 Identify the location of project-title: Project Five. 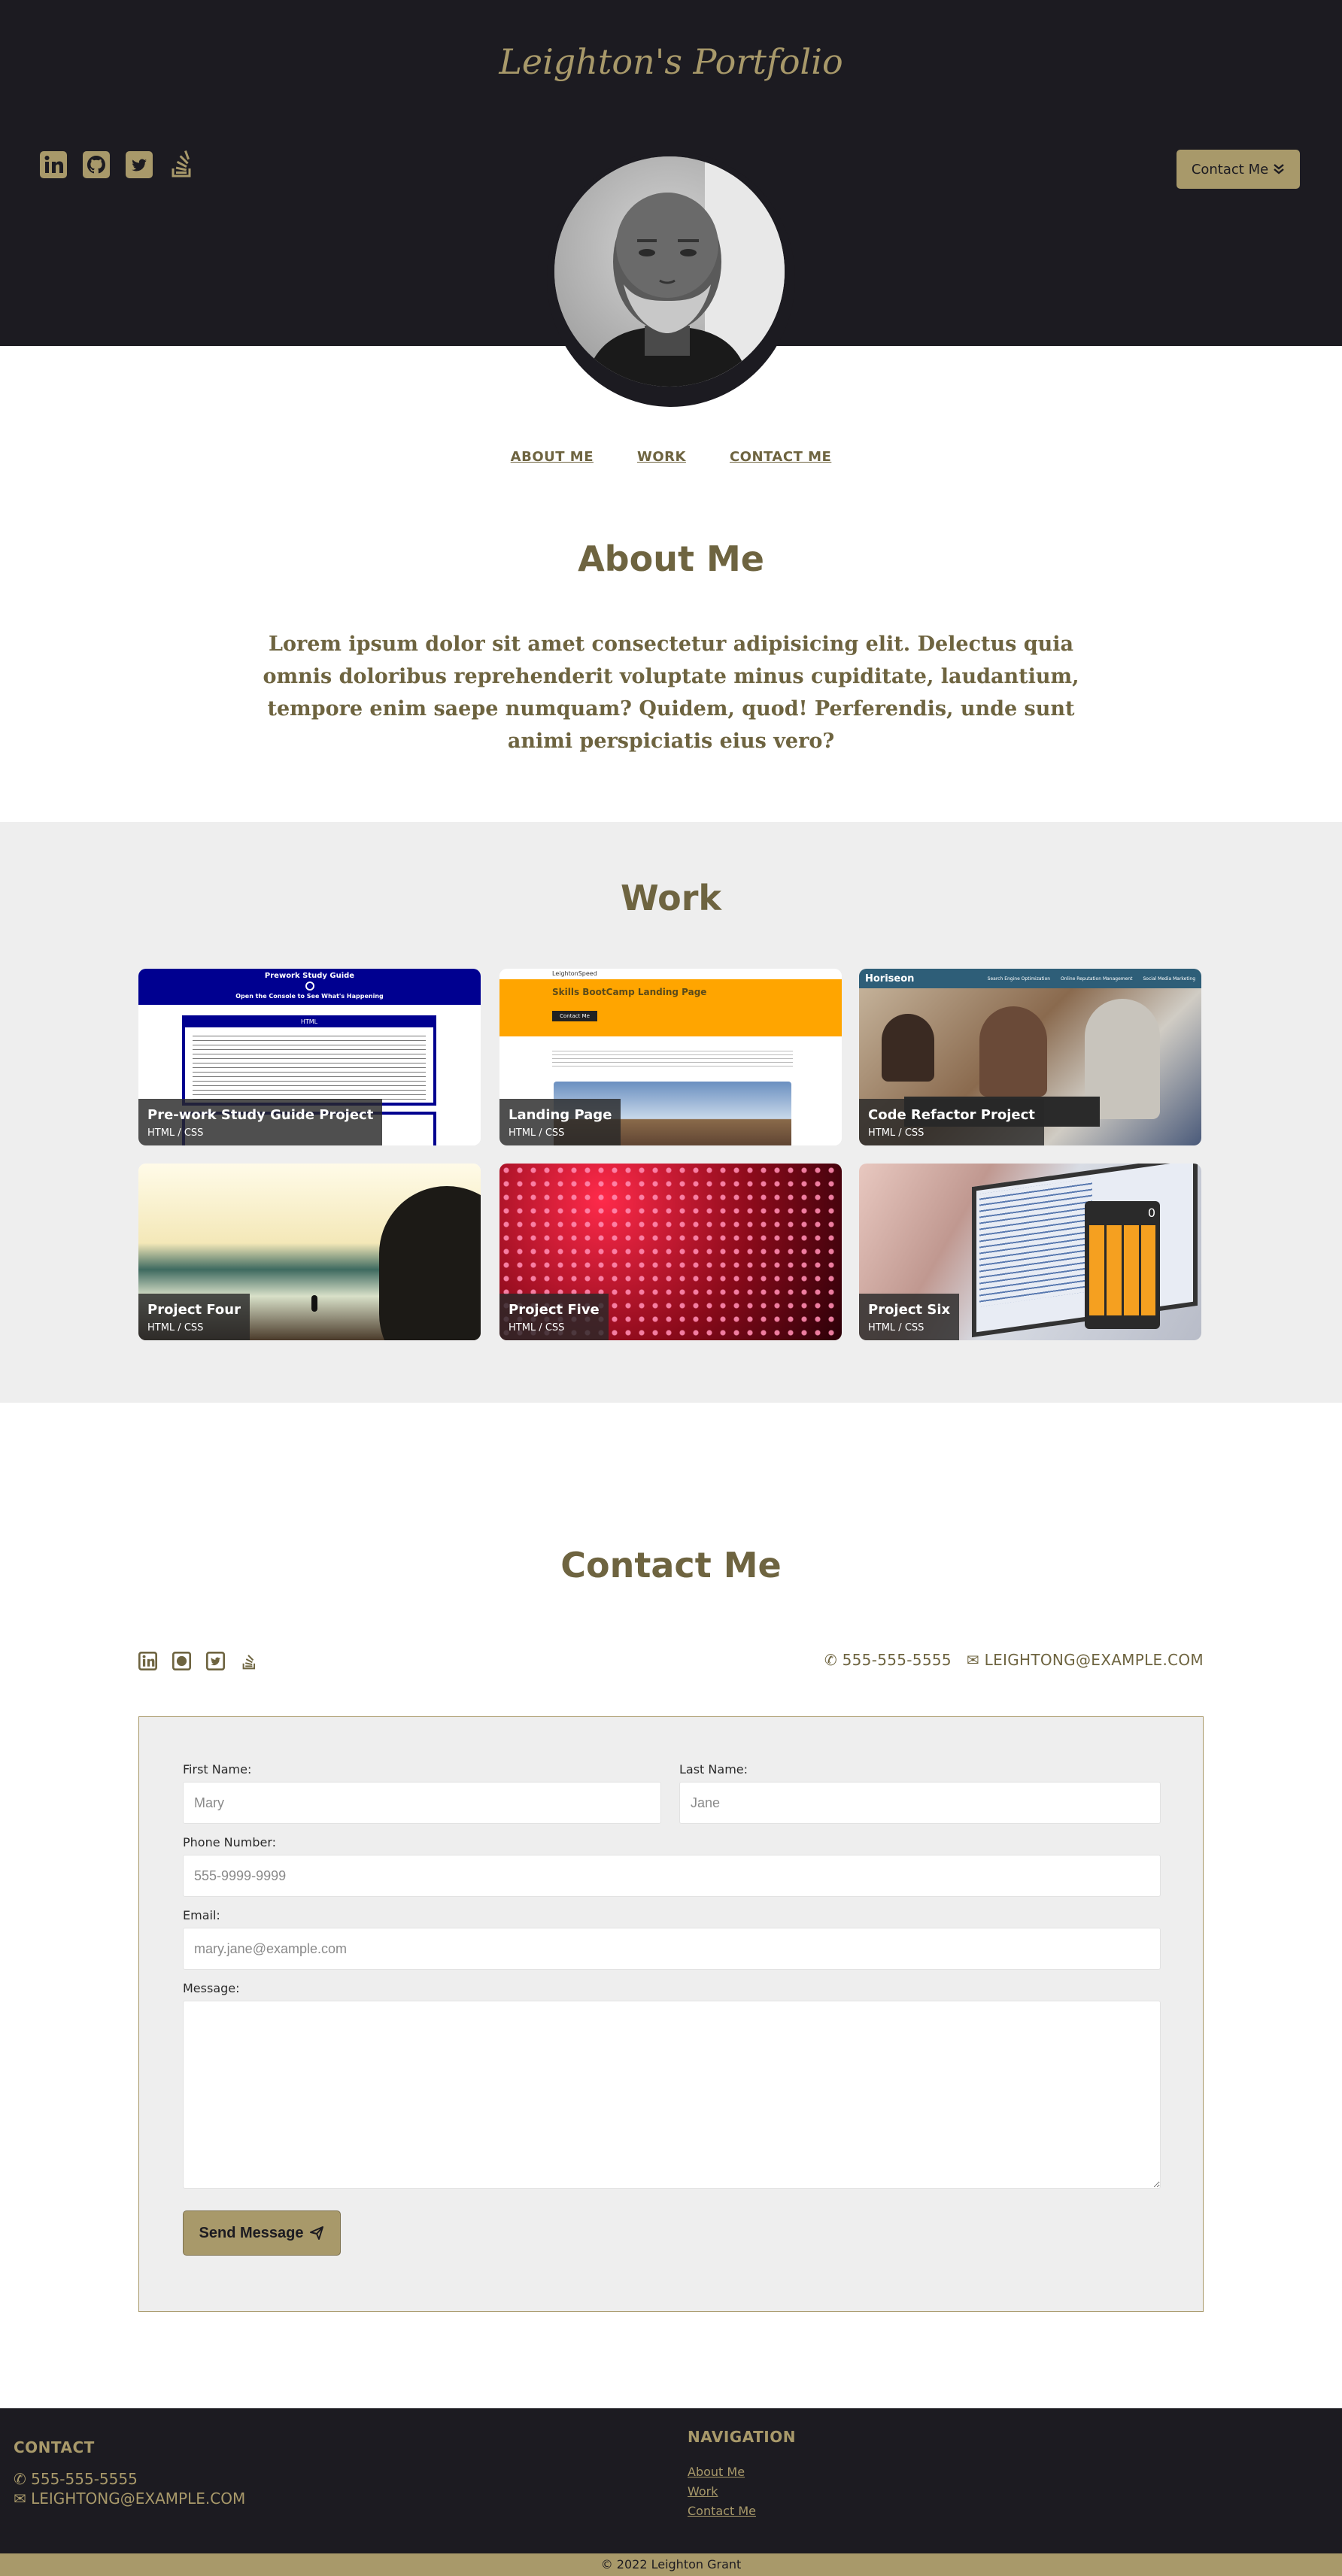
(554, 1310).